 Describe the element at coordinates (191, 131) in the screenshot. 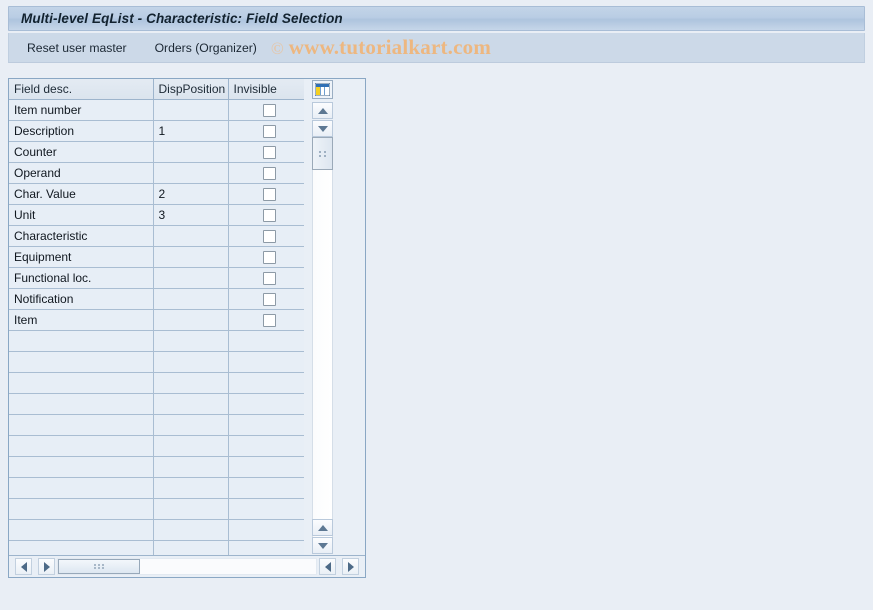

I see `cell-disp-position: 1` at that location.